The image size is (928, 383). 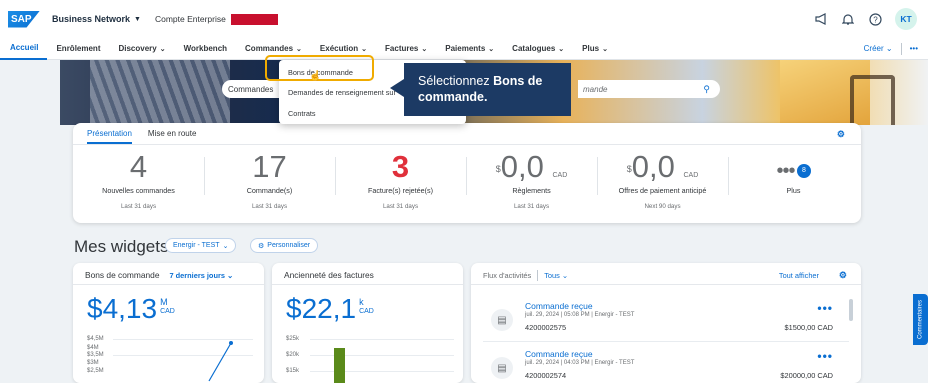 I want to click on feed-filter: Tous ⌄, so click(x=556, y=275).